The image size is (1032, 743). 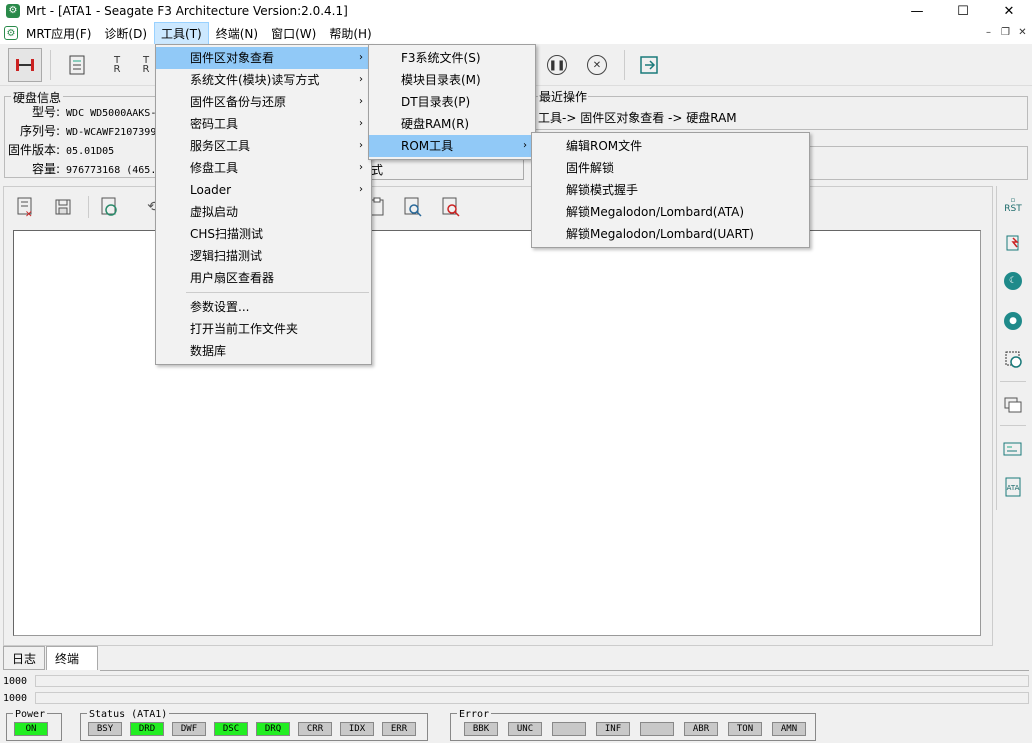 I want to click on id-card-icon, so click(x=1013, y=449).